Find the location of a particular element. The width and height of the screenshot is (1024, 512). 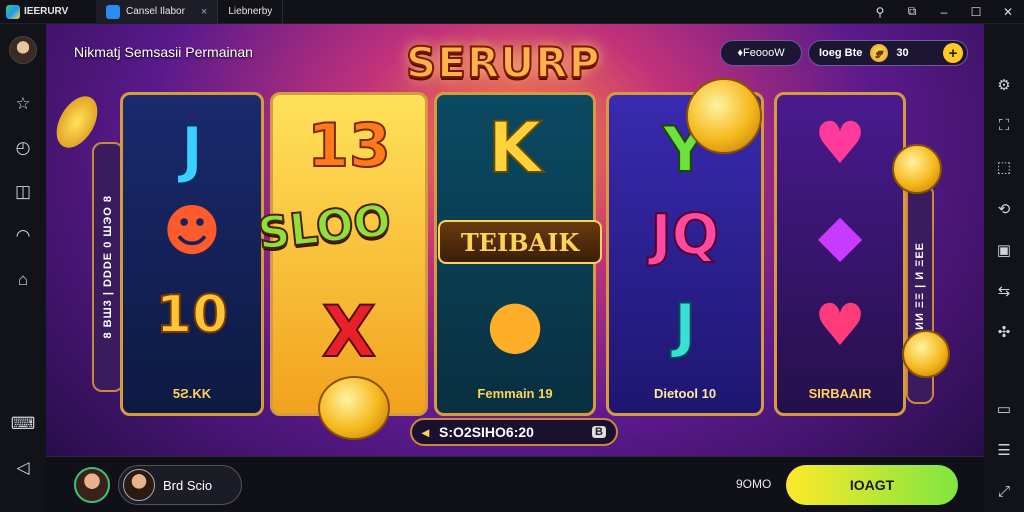

search-icon: ⚲ is located at coordinates (880, 12).